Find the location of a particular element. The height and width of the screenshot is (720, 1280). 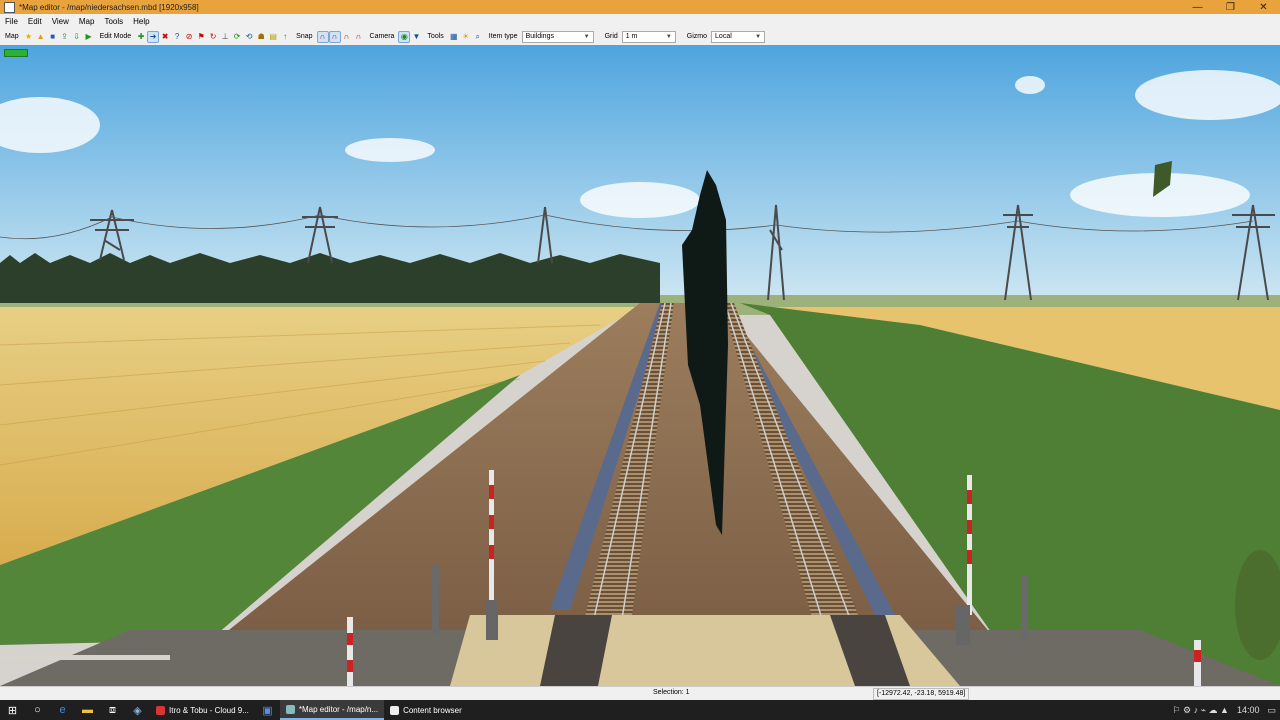

content-browser-icon is located at coordinates (395, 710).